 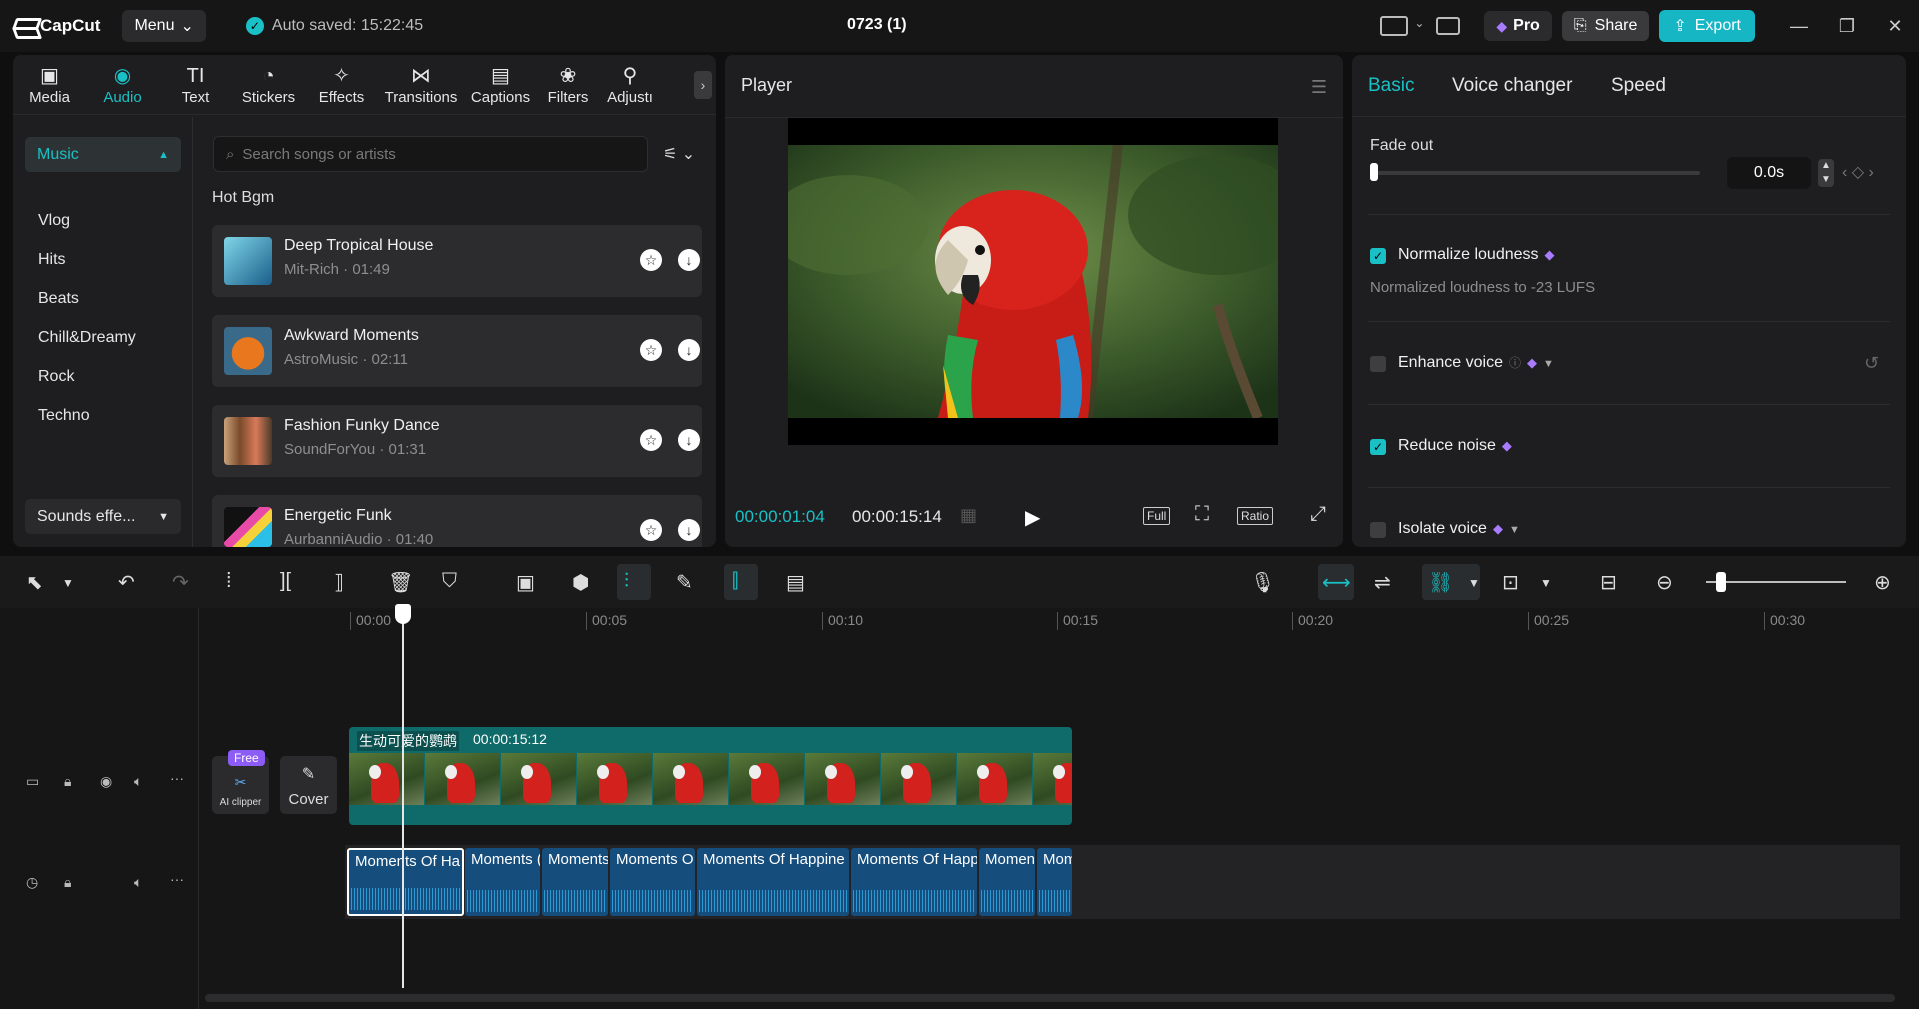 I want to click on select-tool-icon: ⬉, so click(x=34, y=582).